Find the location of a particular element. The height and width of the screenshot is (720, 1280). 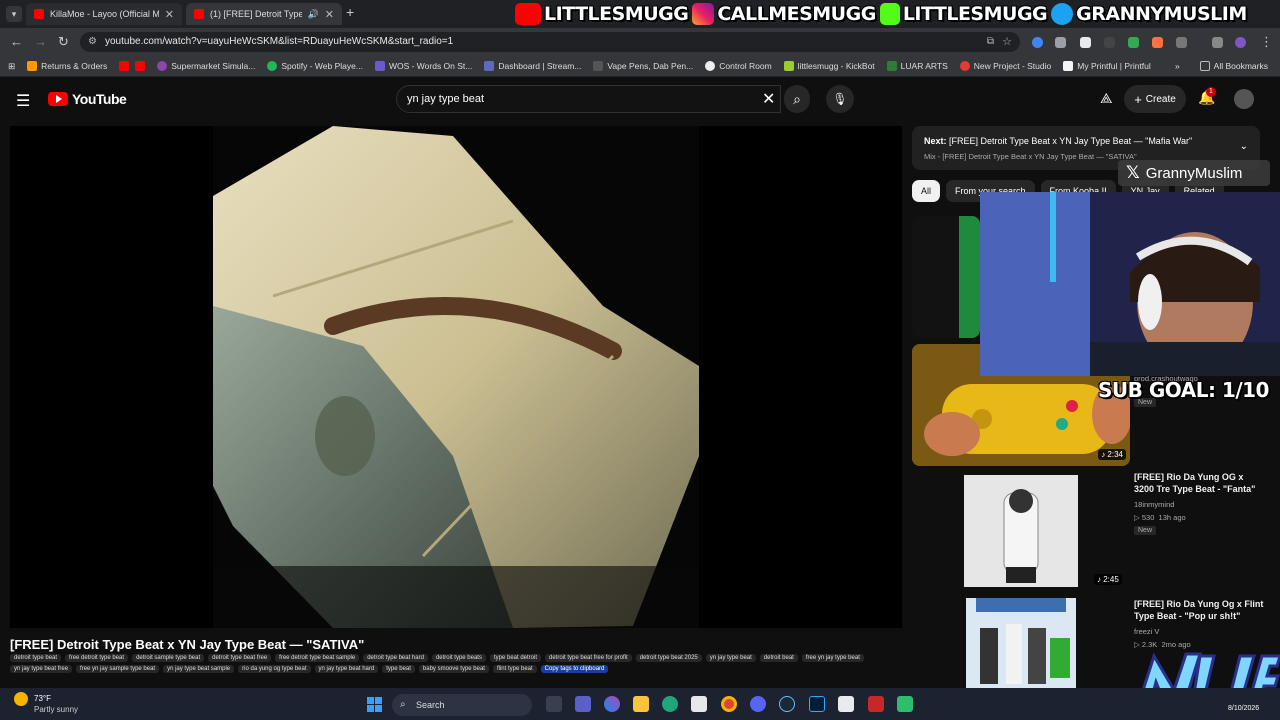

photoshop-icon is located at coordinates (817, 704).